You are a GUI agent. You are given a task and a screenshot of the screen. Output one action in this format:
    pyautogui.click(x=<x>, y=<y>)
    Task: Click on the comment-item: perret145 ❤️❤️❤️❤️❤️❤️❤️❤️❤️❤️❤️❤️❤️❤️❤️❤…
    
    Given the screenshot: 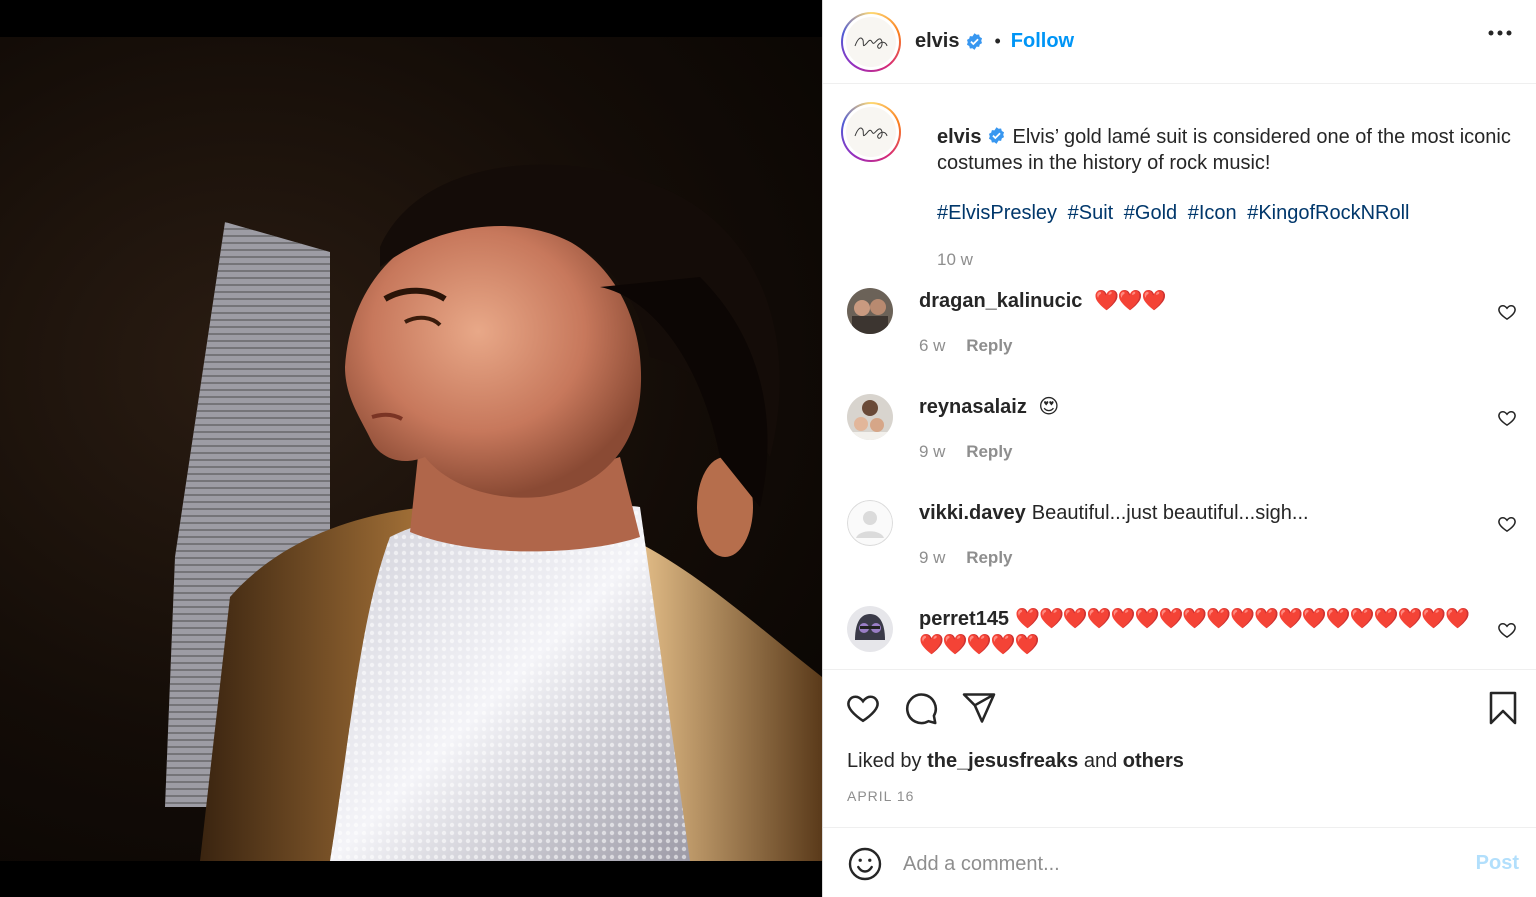 What is the action you would take?
    pyautogui.click(x=1182, y=637)
    